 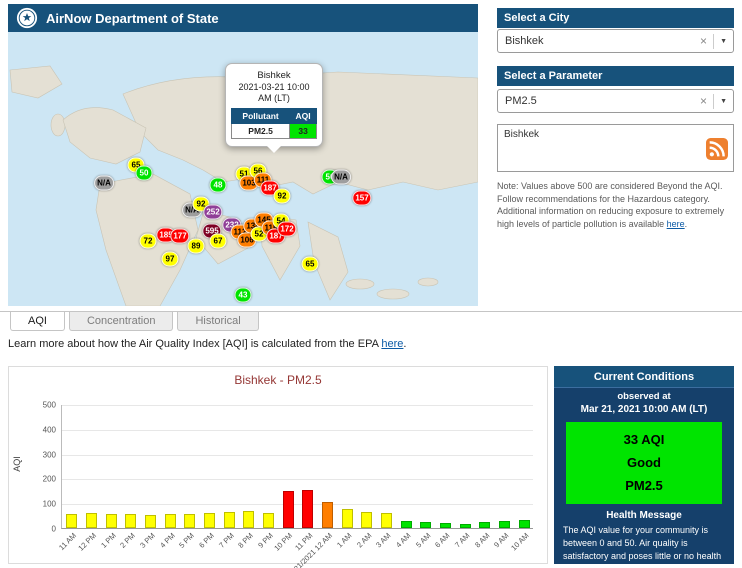 What do you see at coordinates (371, 321) in the screenshot?
I see `tab-strip: AQI Concentration Historical` at bounding box center [371, 321].